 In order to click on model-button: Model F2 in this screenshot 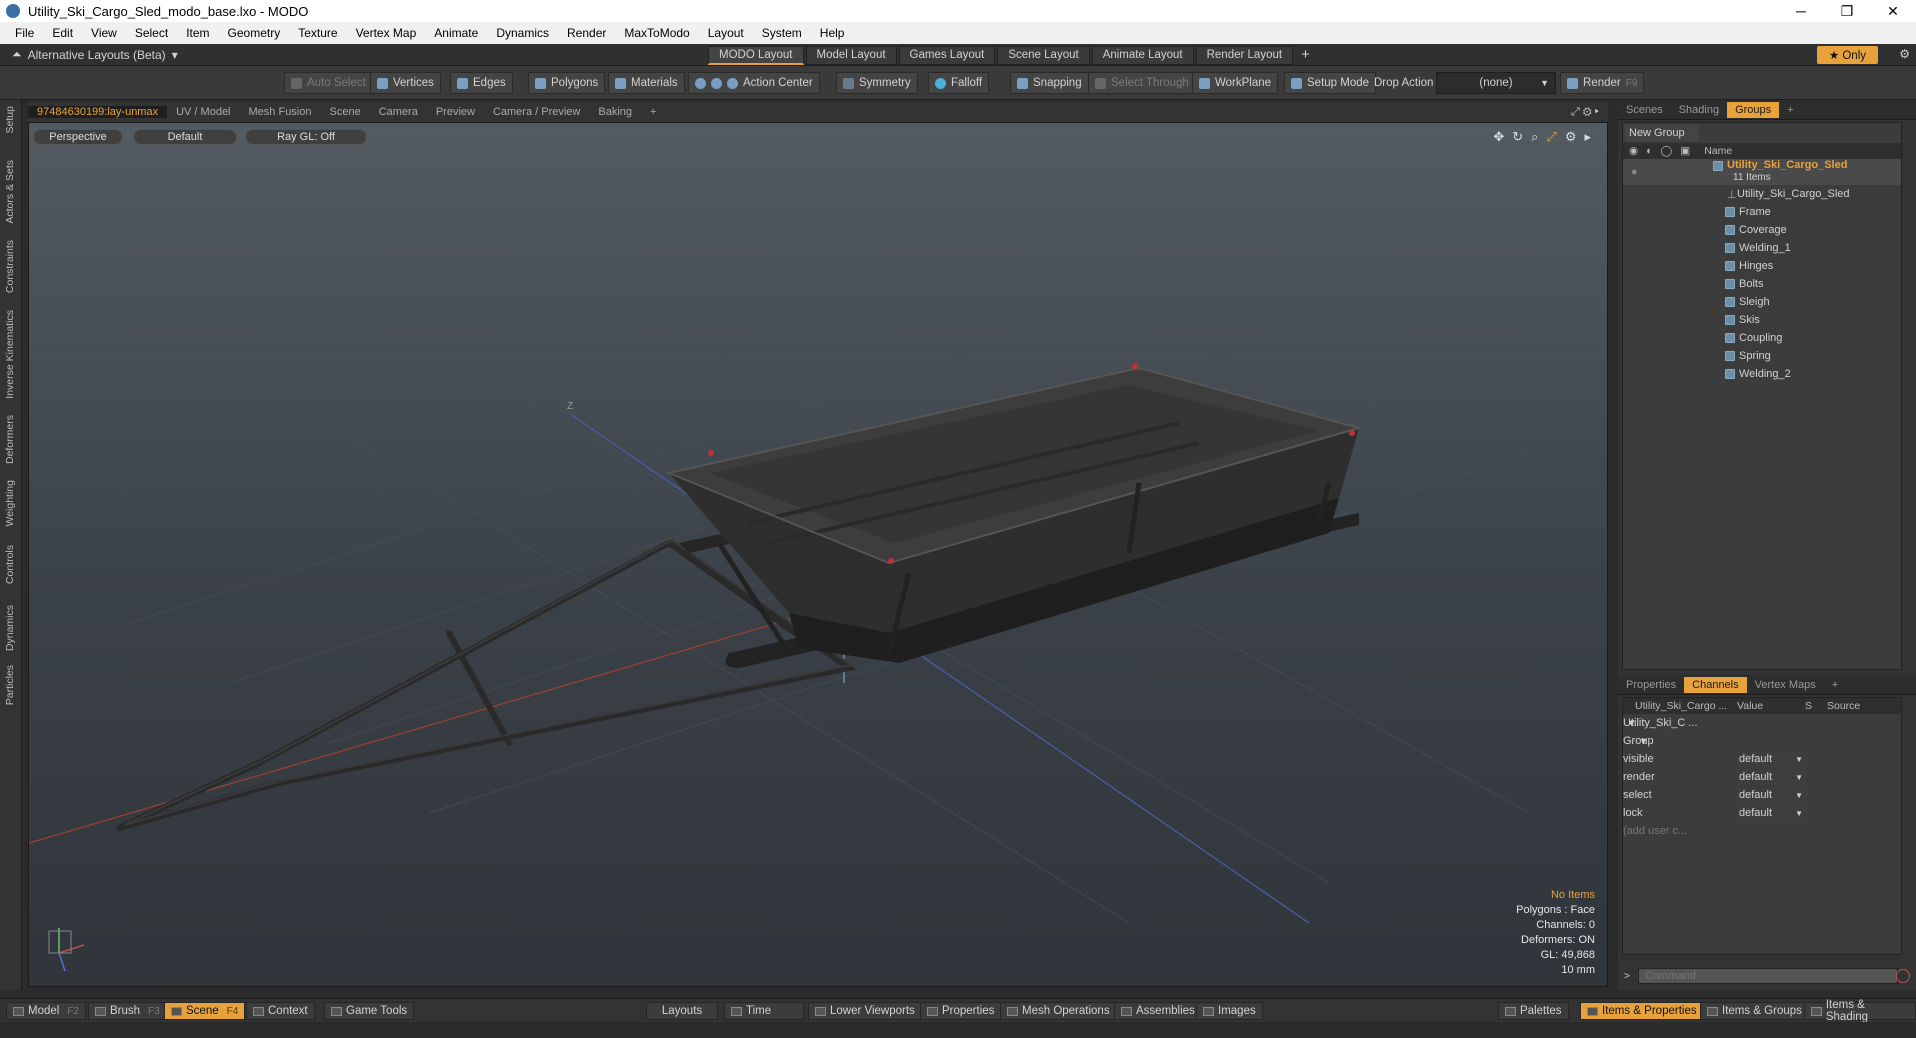, I will do `click(46, 1011)`.